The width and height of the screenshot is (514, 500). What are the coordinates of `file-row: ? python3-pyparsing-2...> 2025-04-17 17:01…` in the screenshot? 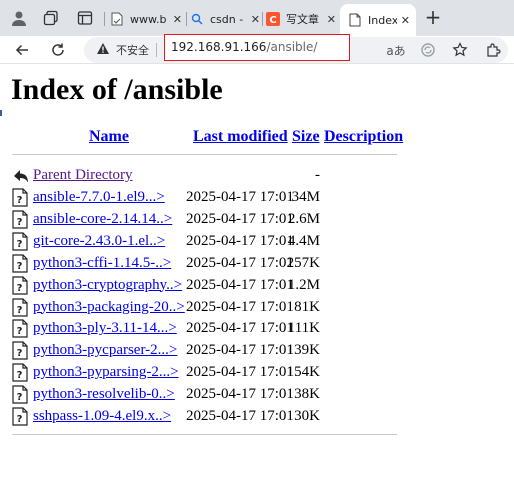 It's located at (212, 373).